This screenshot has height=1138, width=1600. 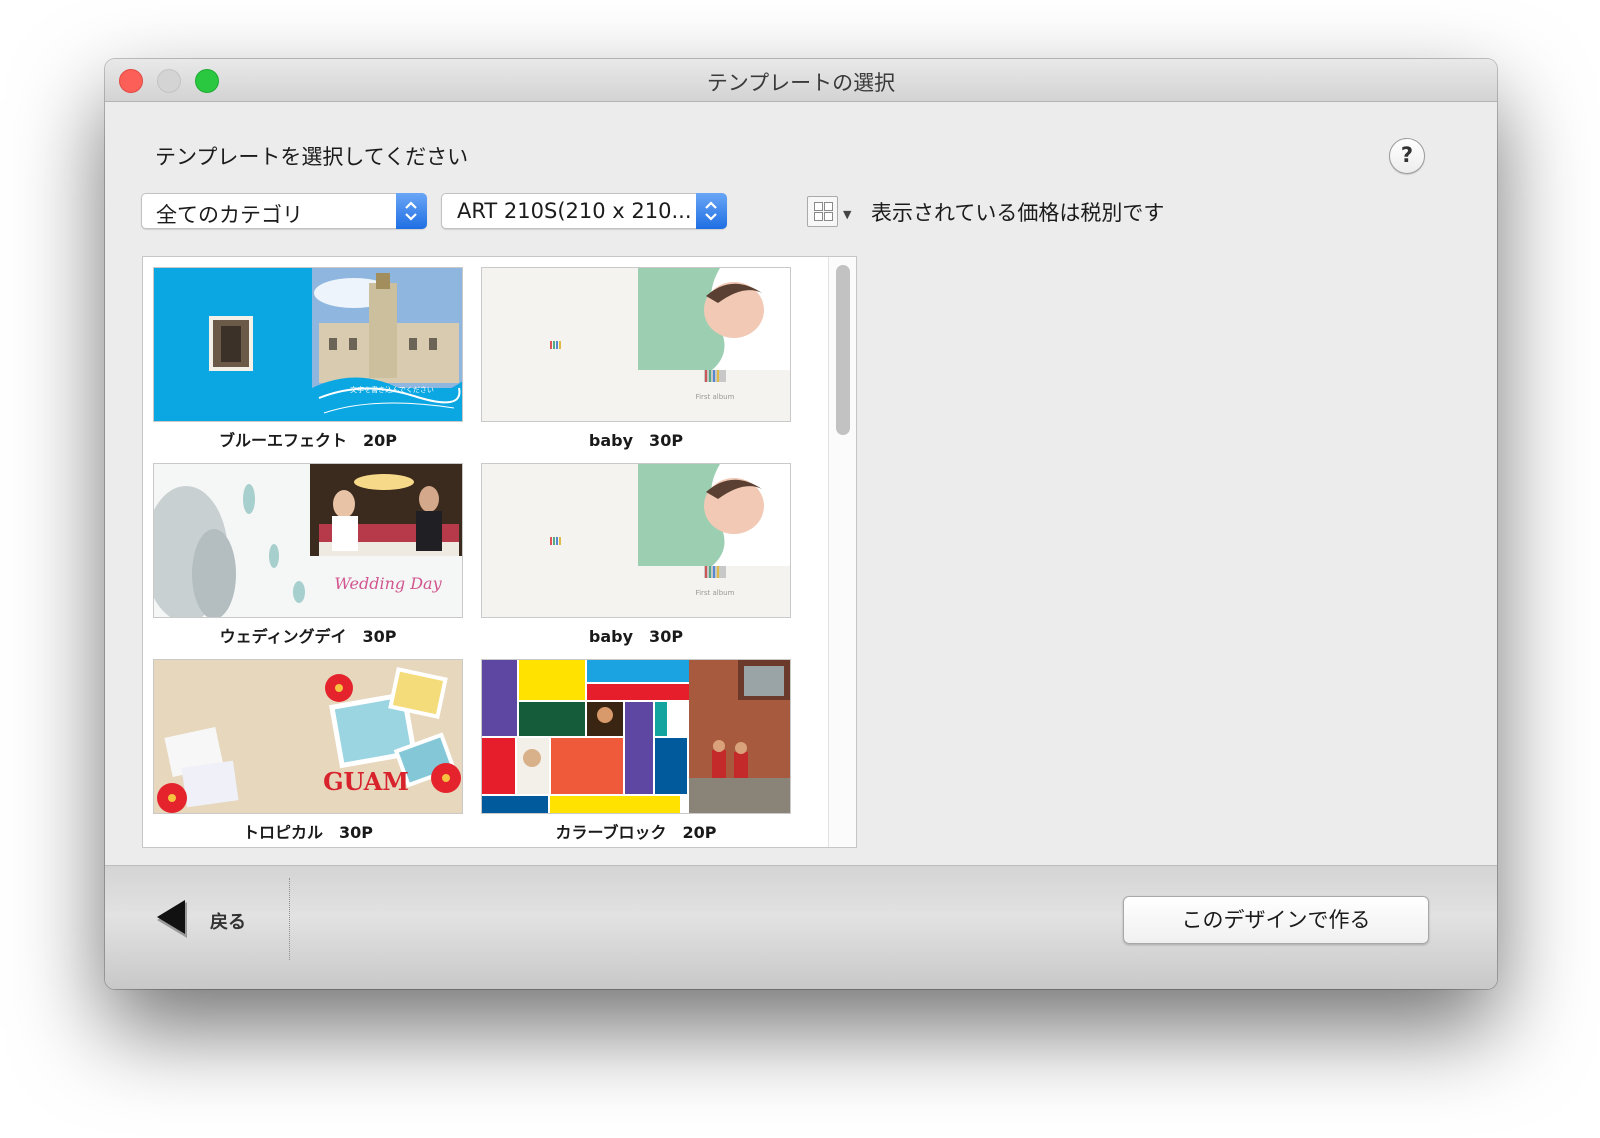 I want to click on back-button: 戻る, so click(x=210, y=920).